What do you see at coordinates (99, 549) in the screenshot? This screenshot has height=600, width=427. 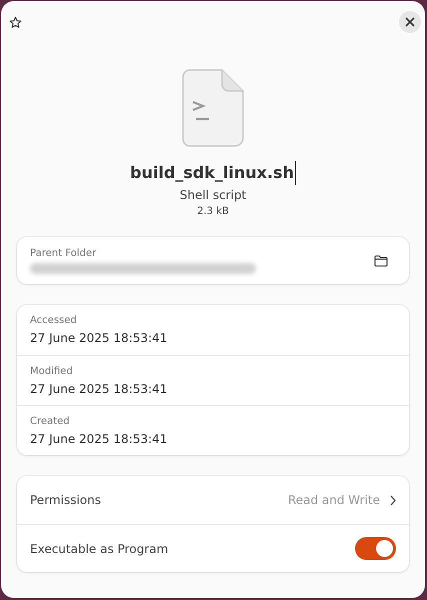 I see `row-label: Executable as Program` at bounding box center [99, 549].